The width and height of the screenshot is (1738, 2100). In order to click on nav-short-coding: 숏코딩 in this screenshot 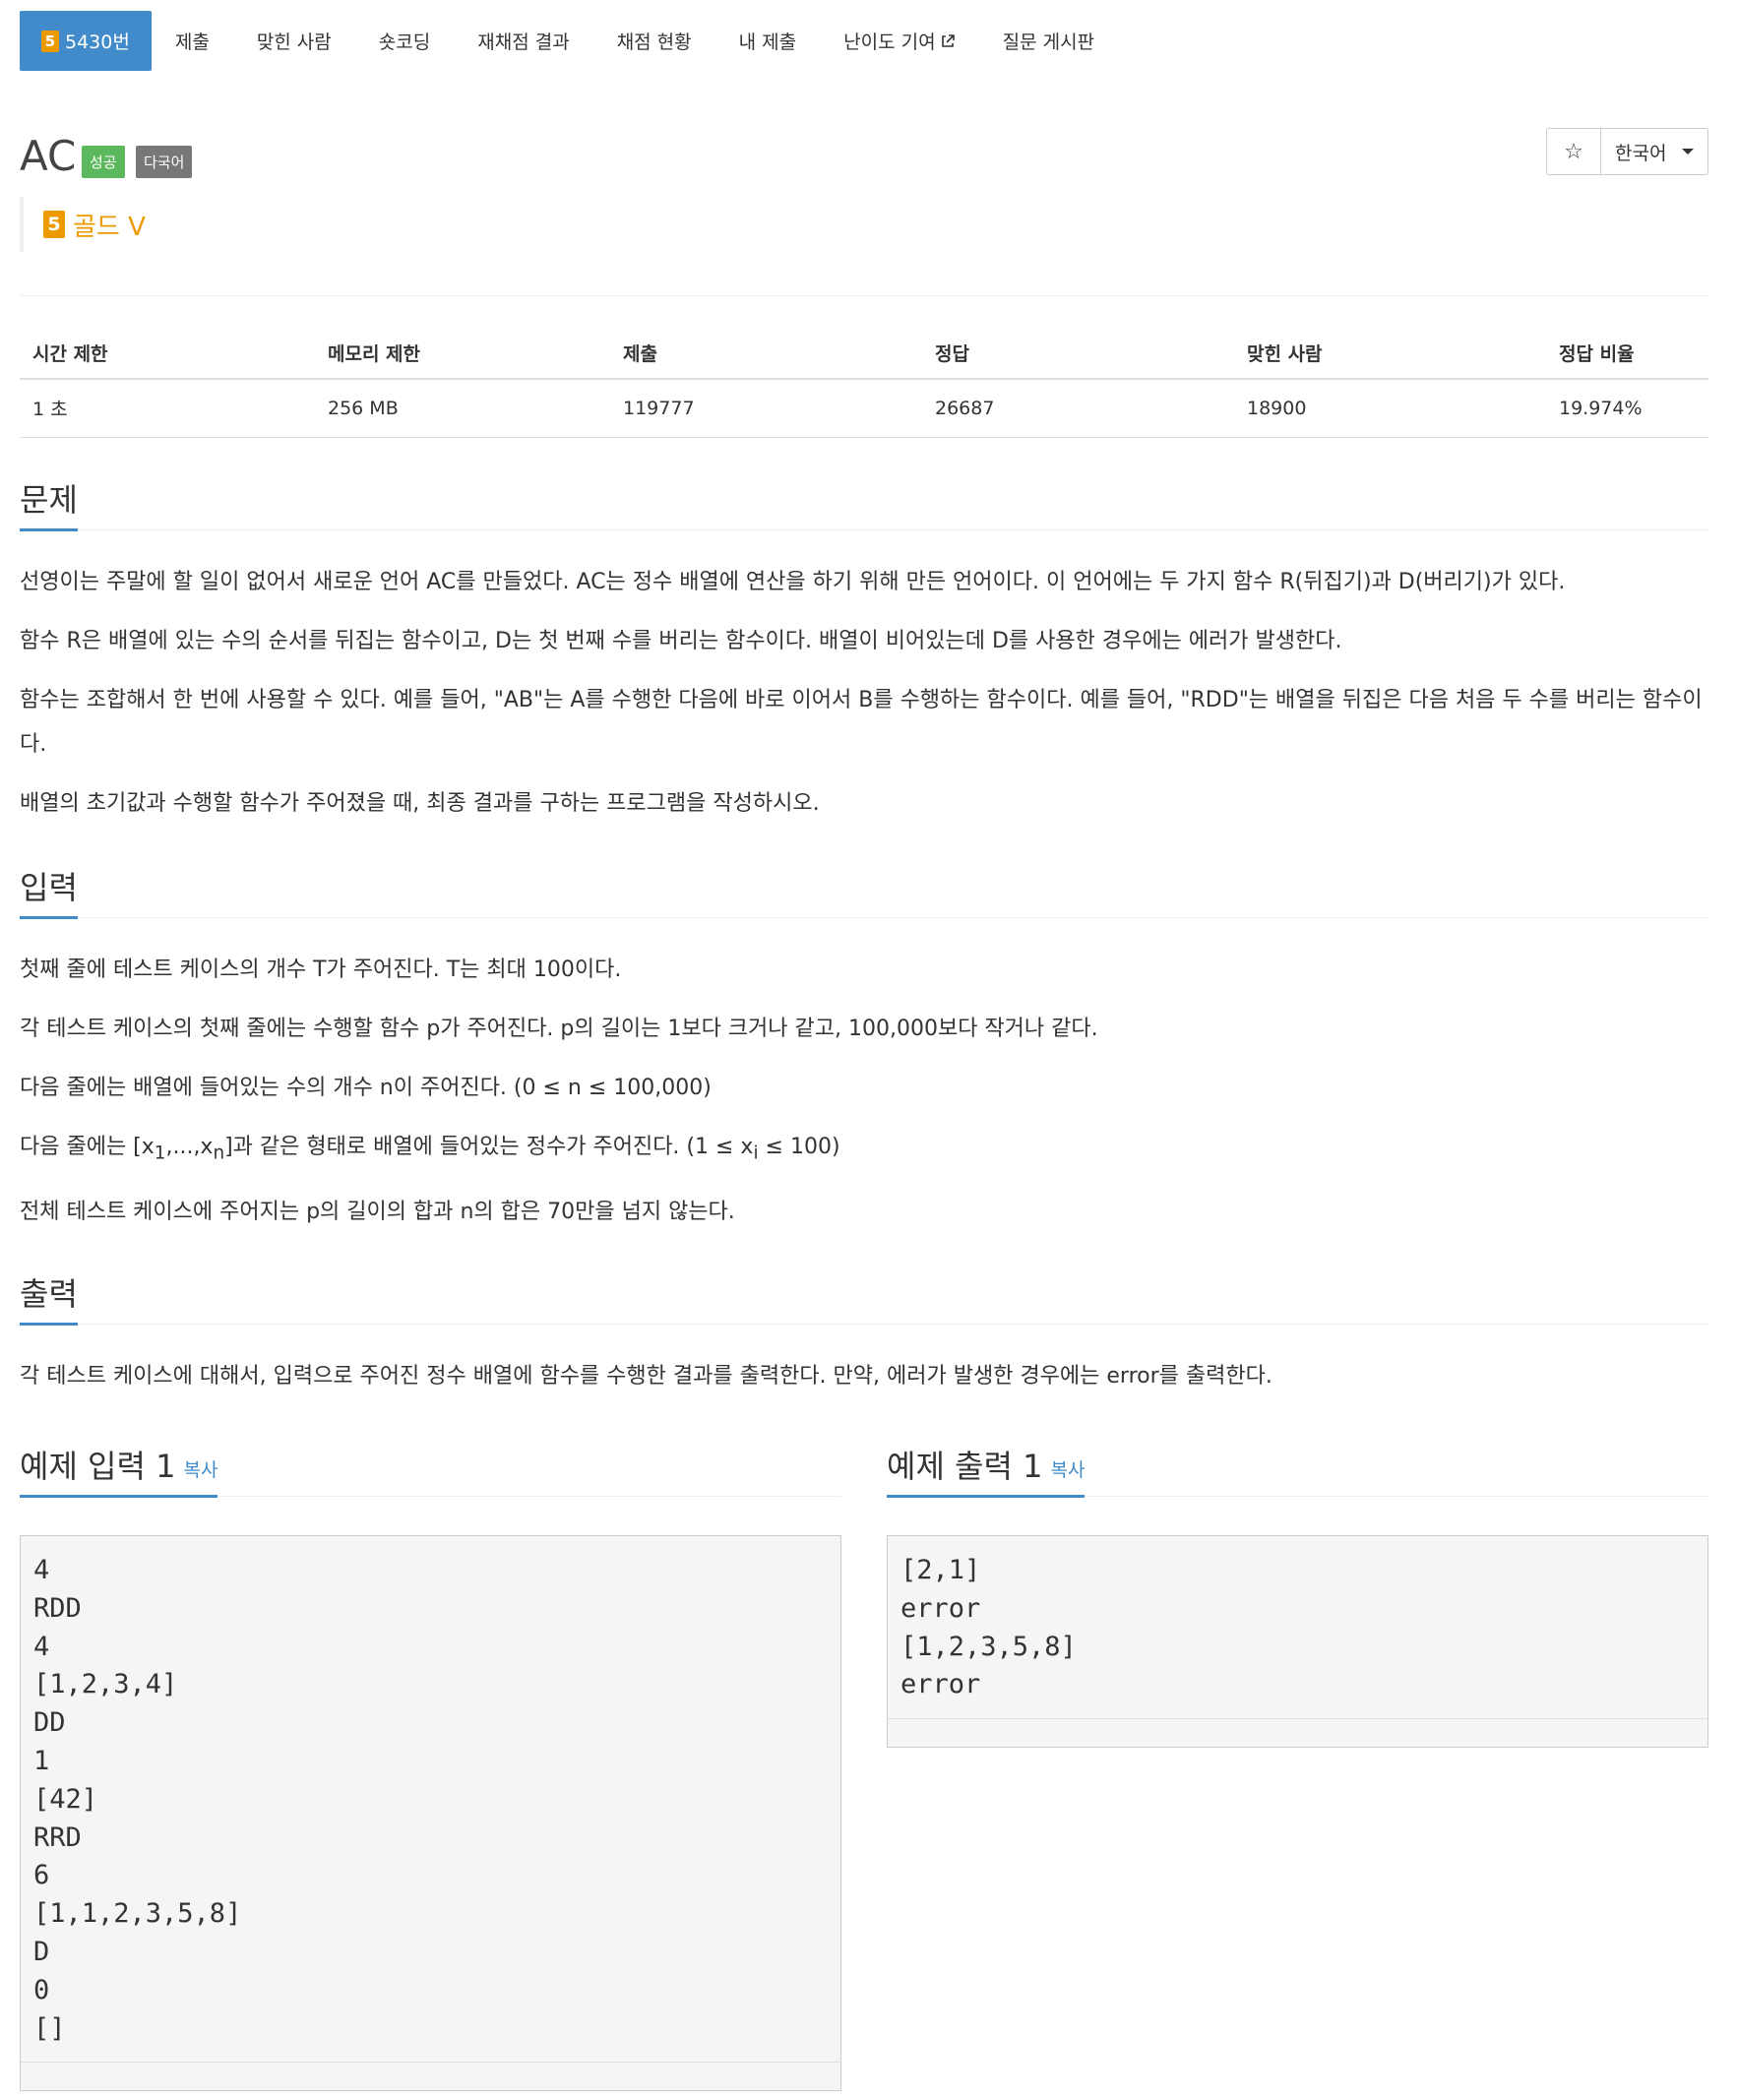, I will do `click(404, 41)`.